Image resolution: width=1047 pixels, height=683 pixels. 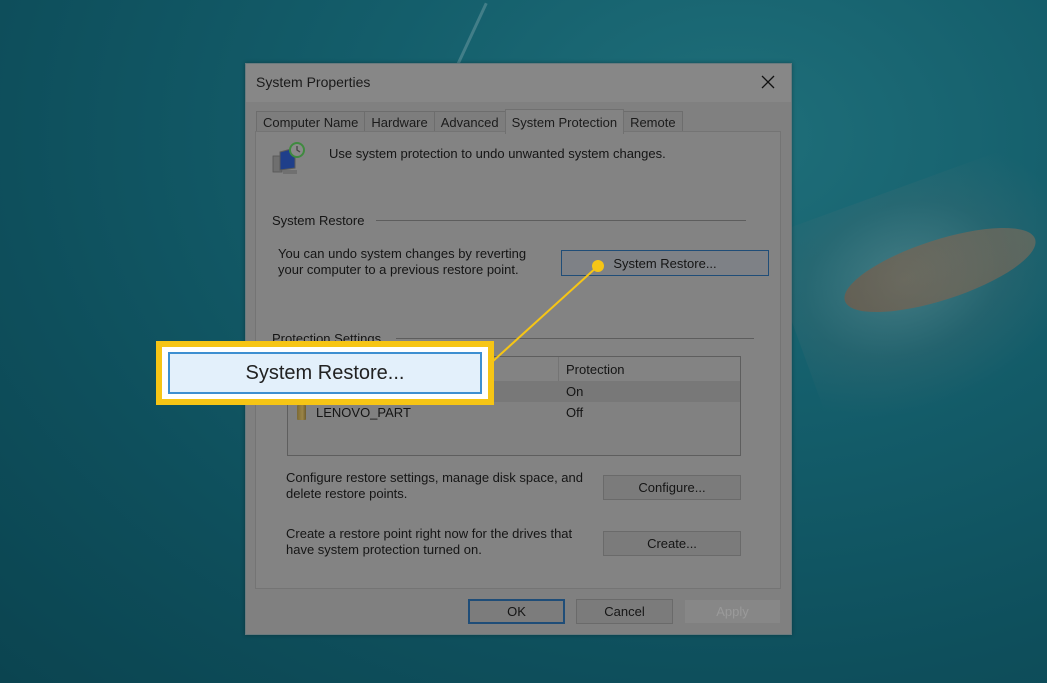 I want to click on drive-protection-status: Off, so click(x=575, y=412).